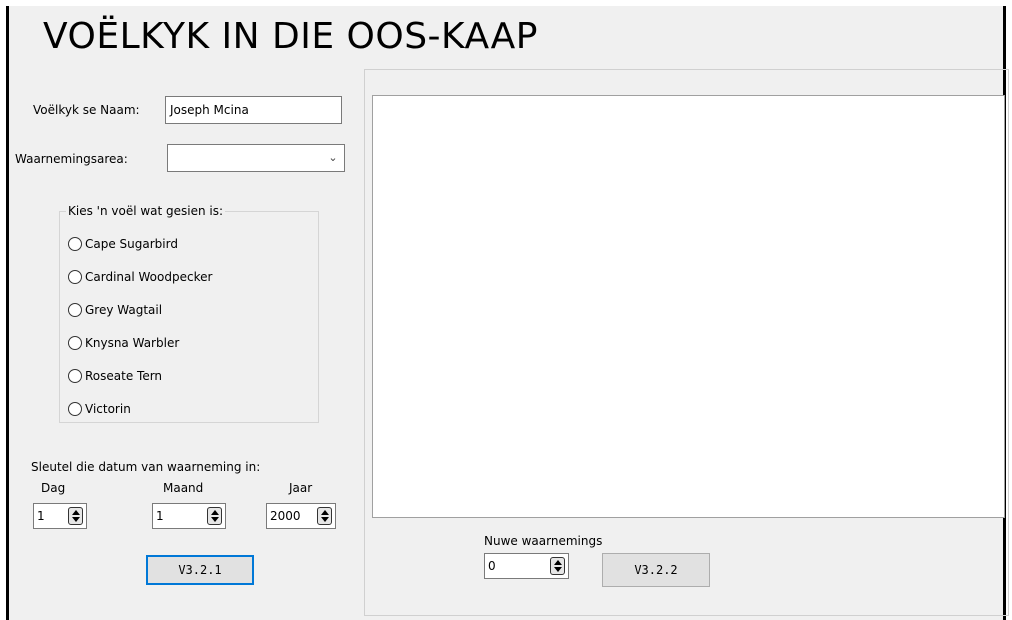 This screenshot has width=1012, height=620. What do you see at coordinates (41, 516) in the screenshot?
I see `day-value: 1` at bounding box center [41, 516].